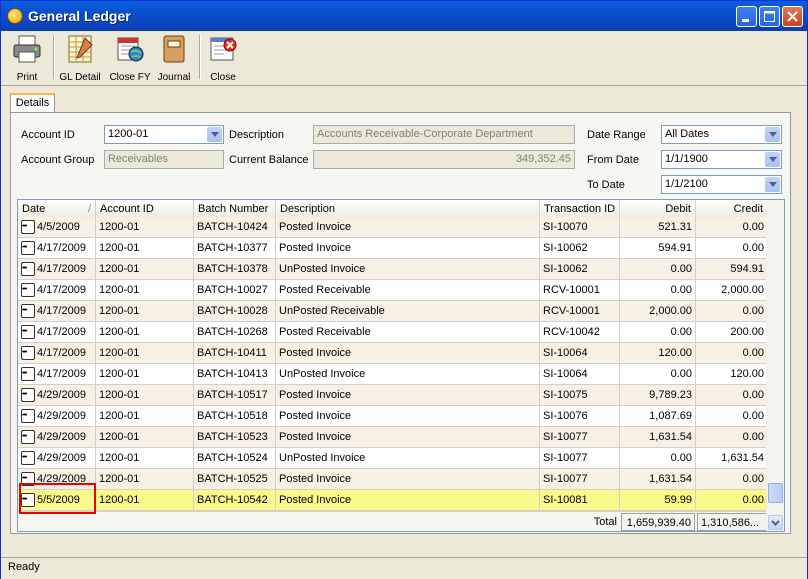  Describe the element at coordinates (164, 159) in the screenshot. I see `account-group-field: Receivables` at that location.